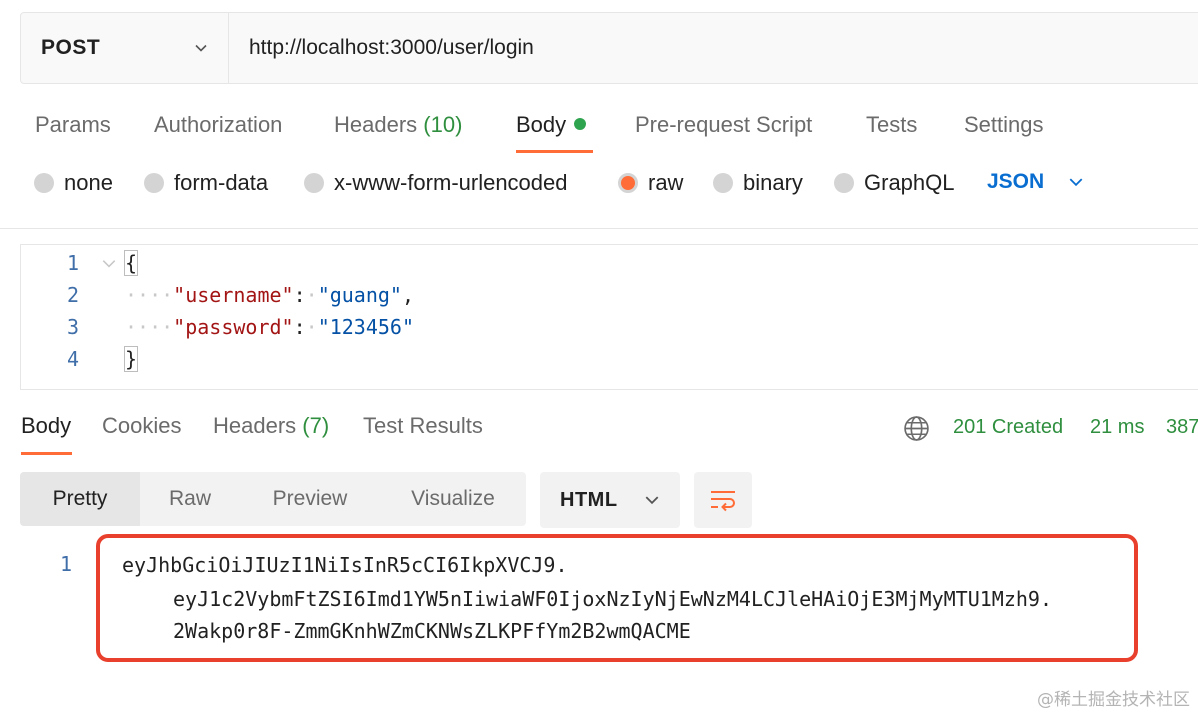 The width and height of the screenshot is (1198, 716). What do you see at coordinates (628, 183) in the screenshot?
I see `radio-selected-icon` at bounding box center [628, 183].